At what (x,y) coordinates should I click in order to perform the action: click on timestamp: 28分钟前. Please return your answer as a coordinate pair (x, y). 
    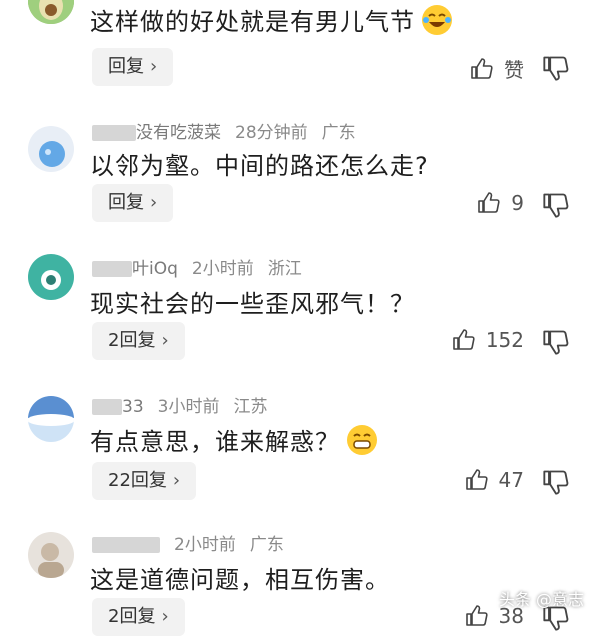
    Looking at the image, I should click on (271, 133).